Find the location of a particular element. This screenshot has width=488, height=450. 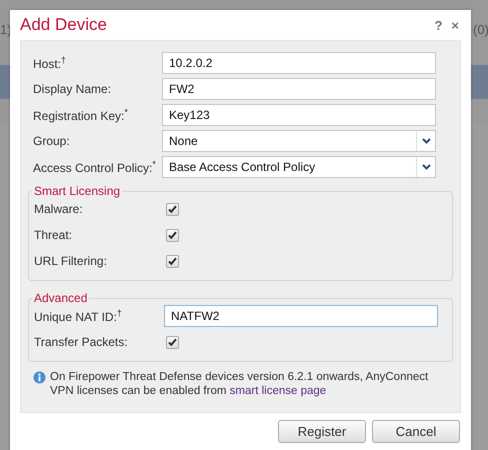

text-input: FW2 is located at coordinates (299, 89).